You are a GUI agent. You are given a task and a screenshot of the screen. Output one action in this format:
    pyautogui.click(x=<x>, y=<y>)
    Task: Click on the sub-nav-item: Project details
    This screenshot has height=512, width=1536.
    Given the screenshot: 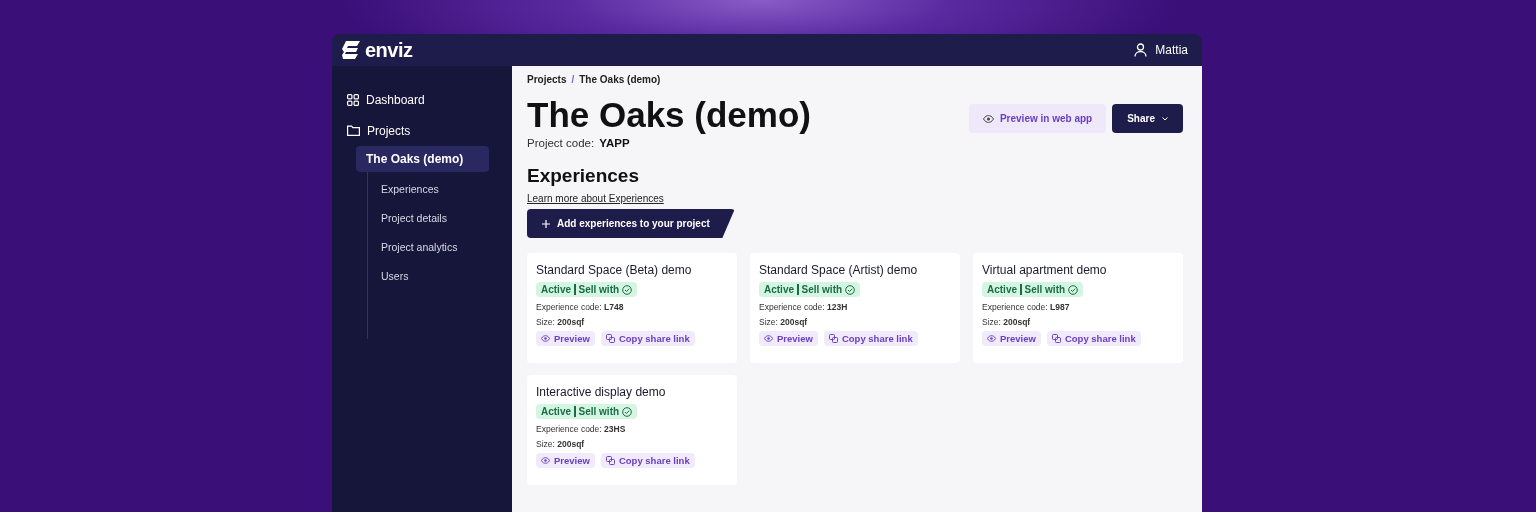 What is the action you would take?
    pyautogui.click(x=440, y=217)
    